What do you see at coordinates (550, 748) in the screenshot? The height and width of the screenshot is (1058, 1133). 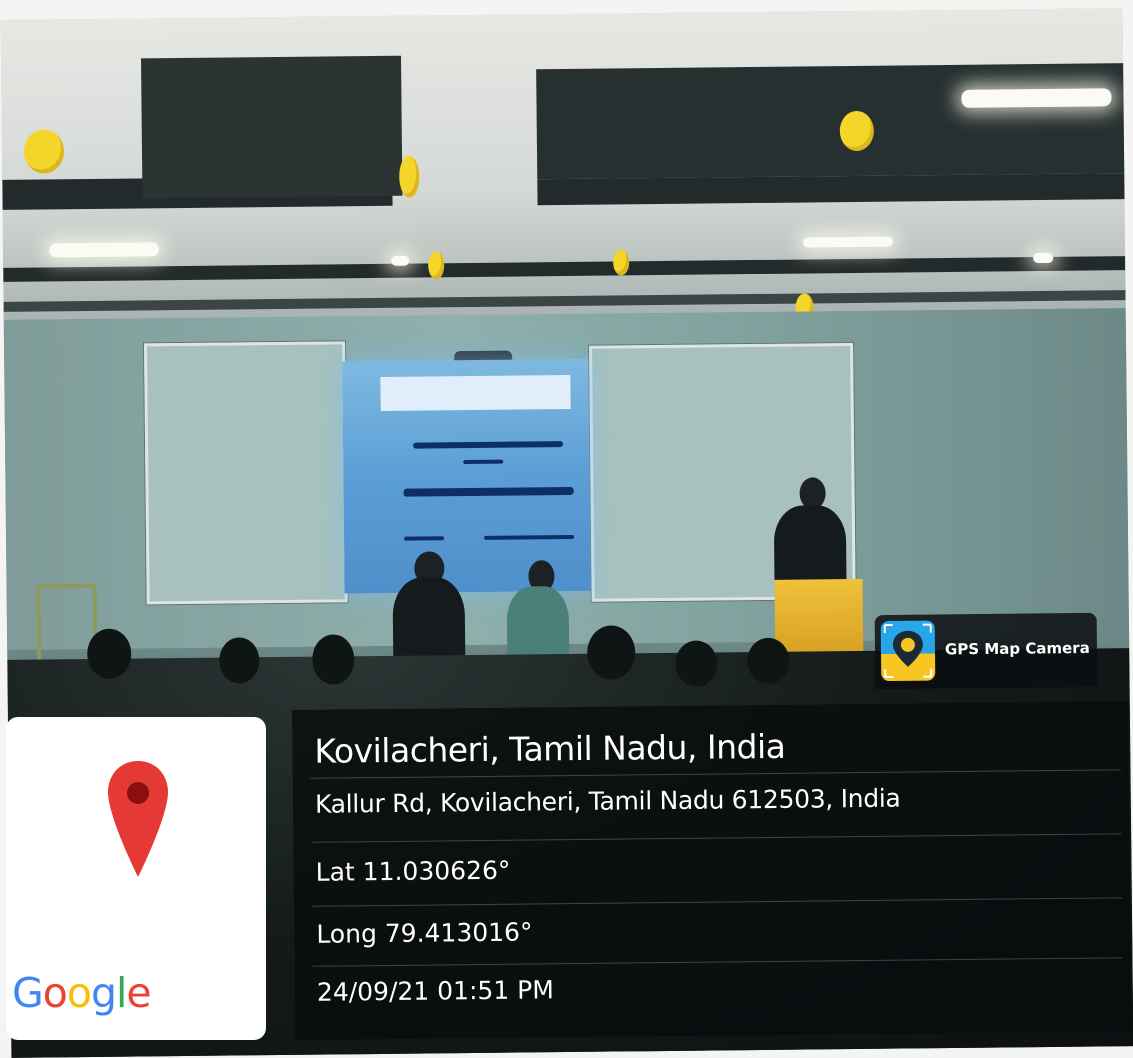 I see `location-title: Kovilacheri, Tamil Nadu, India` at bounding box center [550, 748].